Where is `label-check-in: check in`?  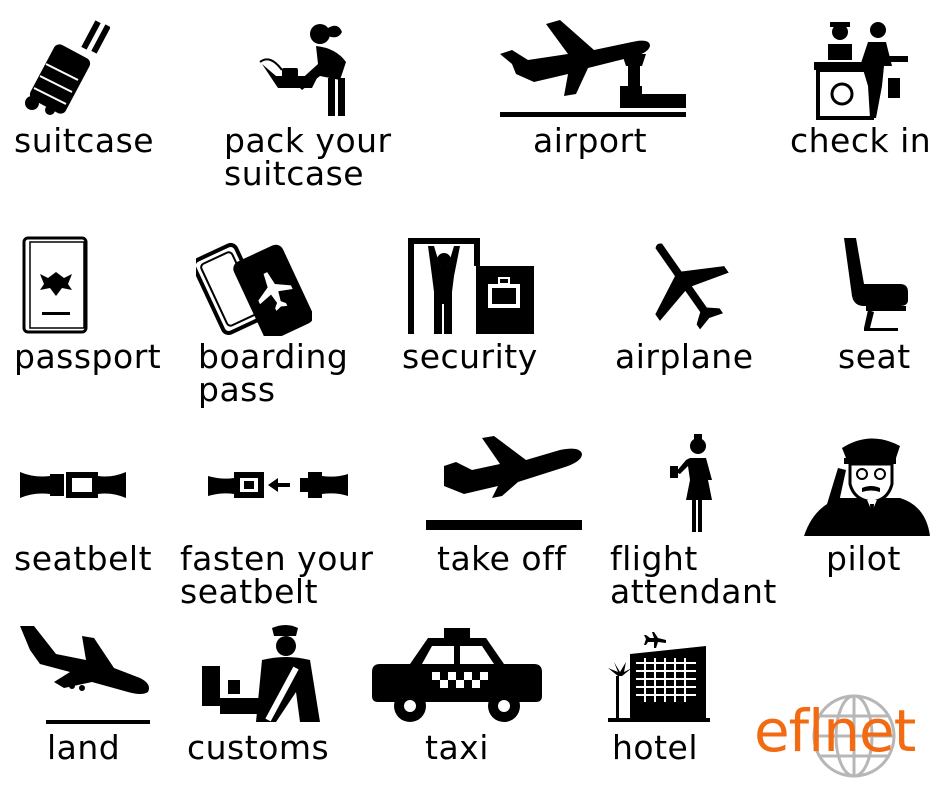 label-check-in: check in is located at coordinates (860, 140).